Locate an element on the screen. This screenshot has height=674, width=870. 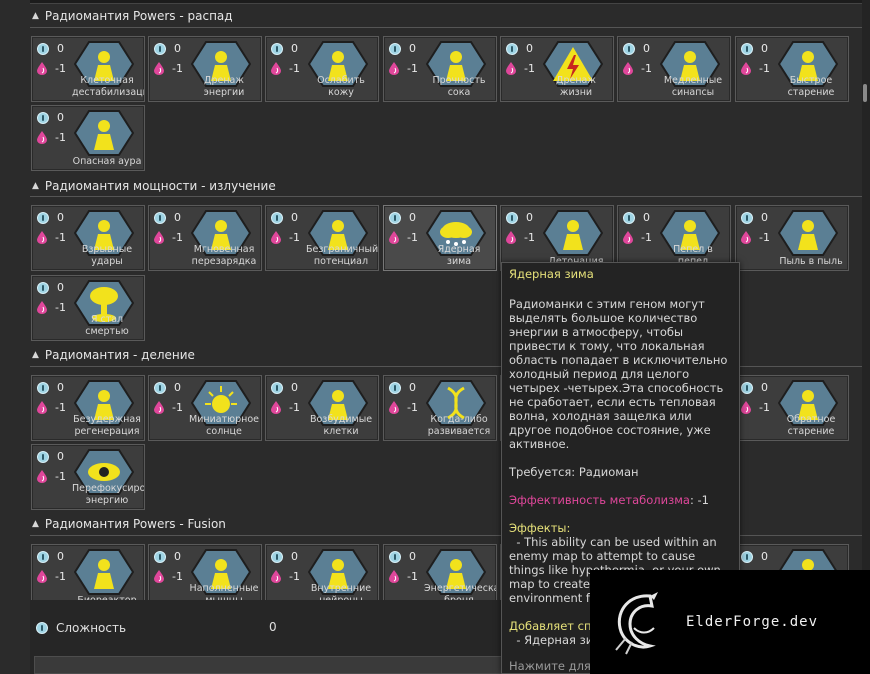
gene-card: 0 -1 Когда-либо развивается is located at coordinates (440, 408).